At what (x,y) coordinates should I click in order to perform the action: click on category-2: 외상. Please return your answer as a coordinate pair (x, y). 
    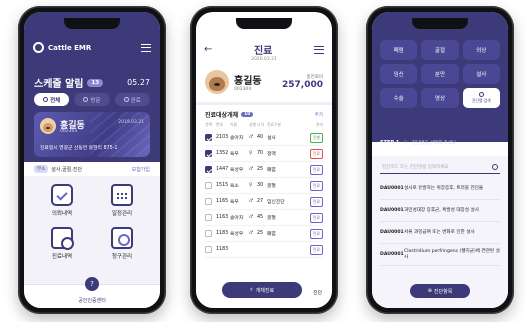
    Looking at the image, I should click on (481, 50).